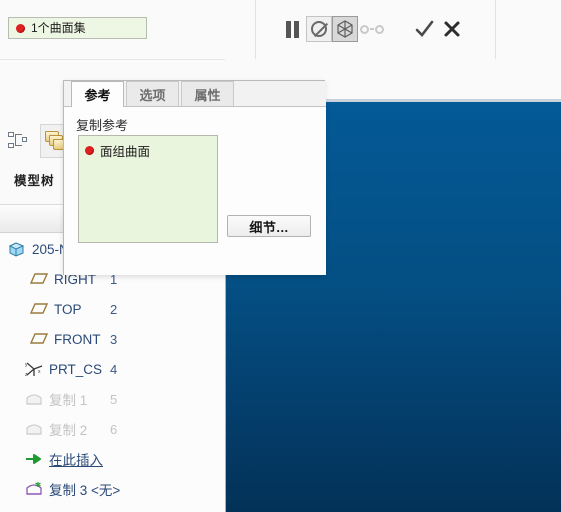 This screenshot has width=561, height=512. I want to click on tree-row-number: 3, so click(114, 339).